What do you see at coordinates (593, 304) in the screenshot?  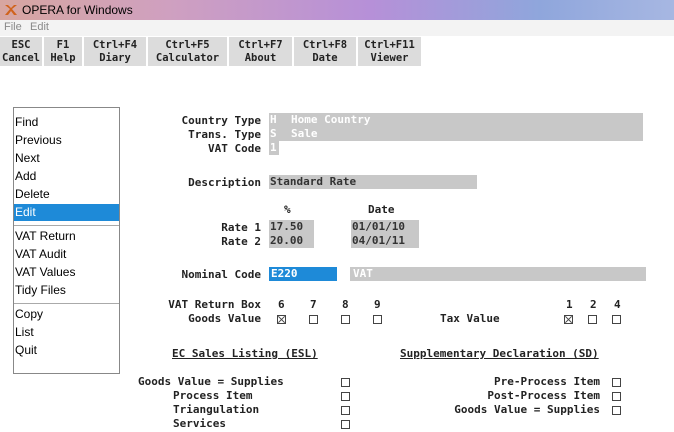 I see `tax-box-number: 2` at bounding box center [593, 304].